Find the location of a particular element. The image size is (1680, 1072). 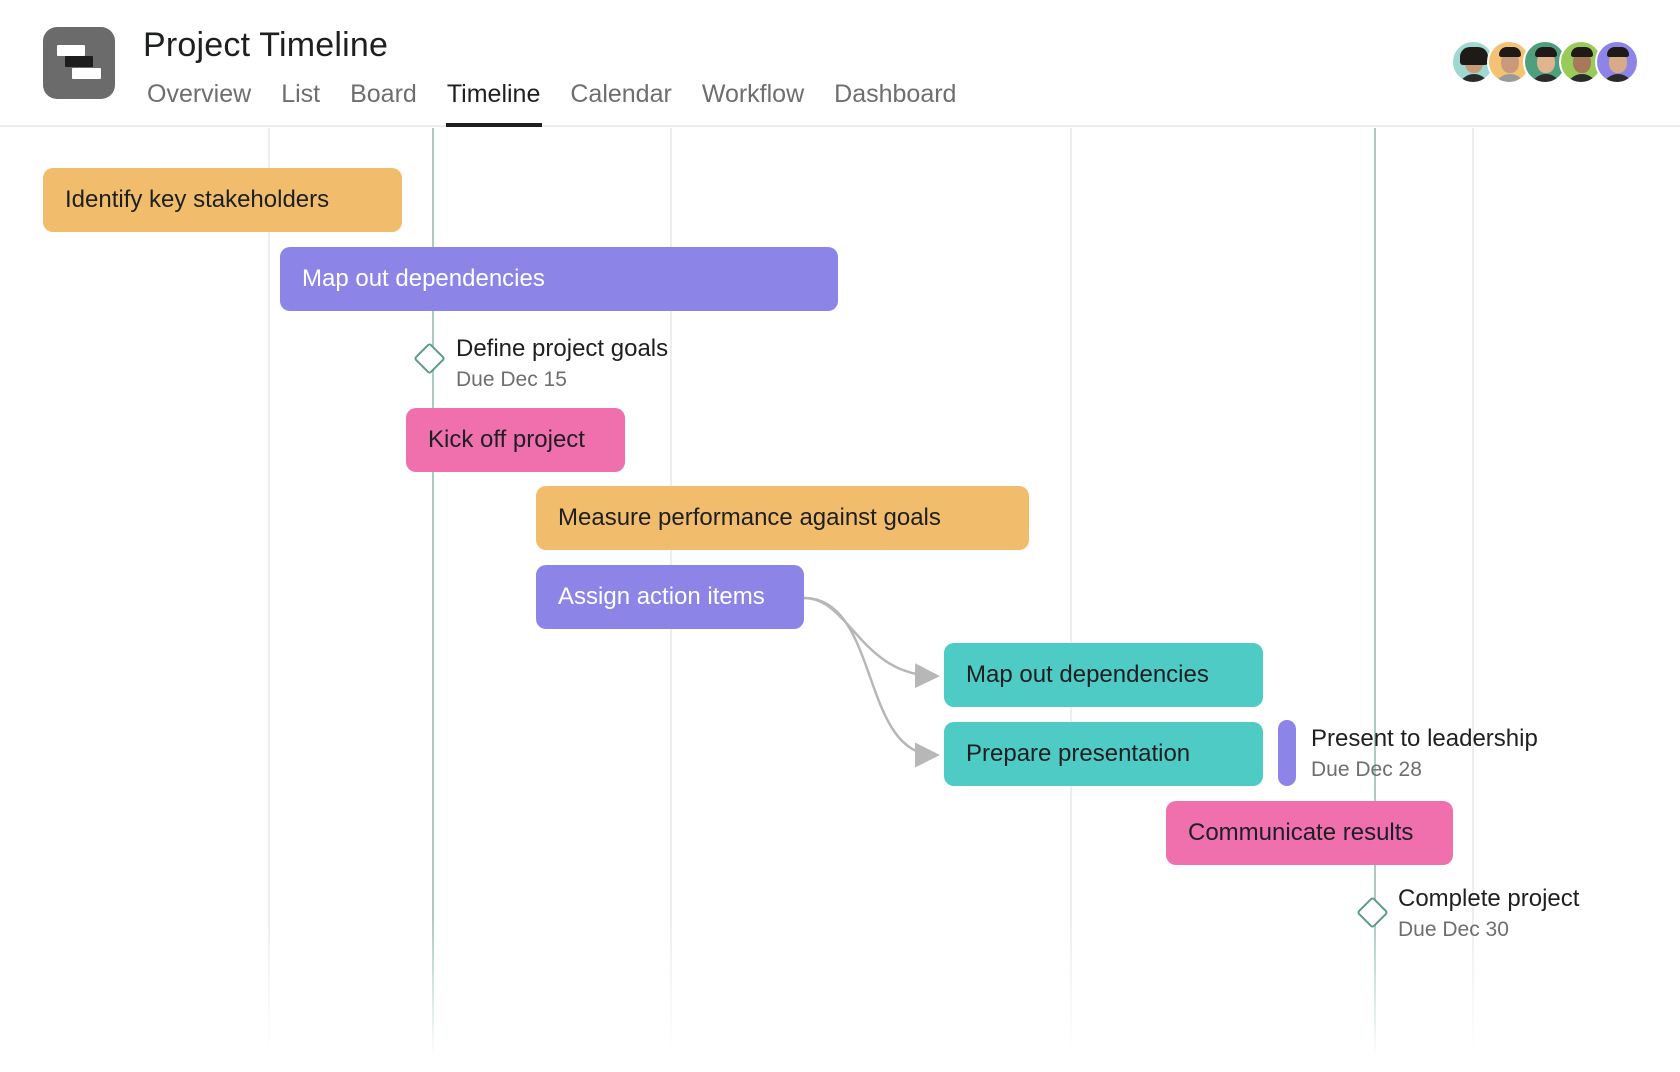

avatar is located at coordinates (1617, 62).